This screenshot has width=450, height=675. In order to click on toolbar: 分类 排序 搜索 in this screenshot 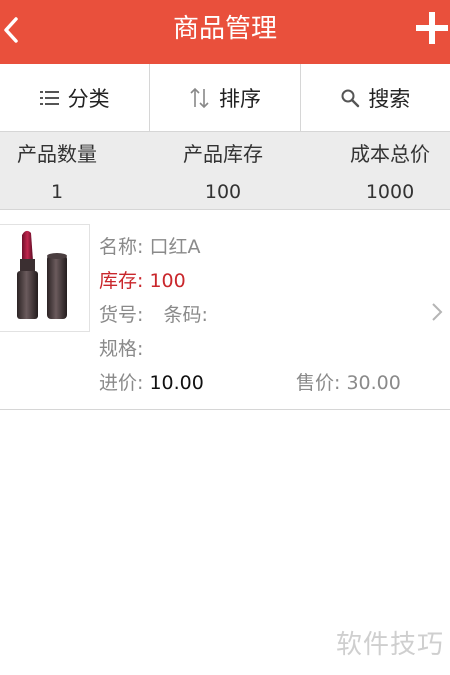, I will do `click(225, 98)`.